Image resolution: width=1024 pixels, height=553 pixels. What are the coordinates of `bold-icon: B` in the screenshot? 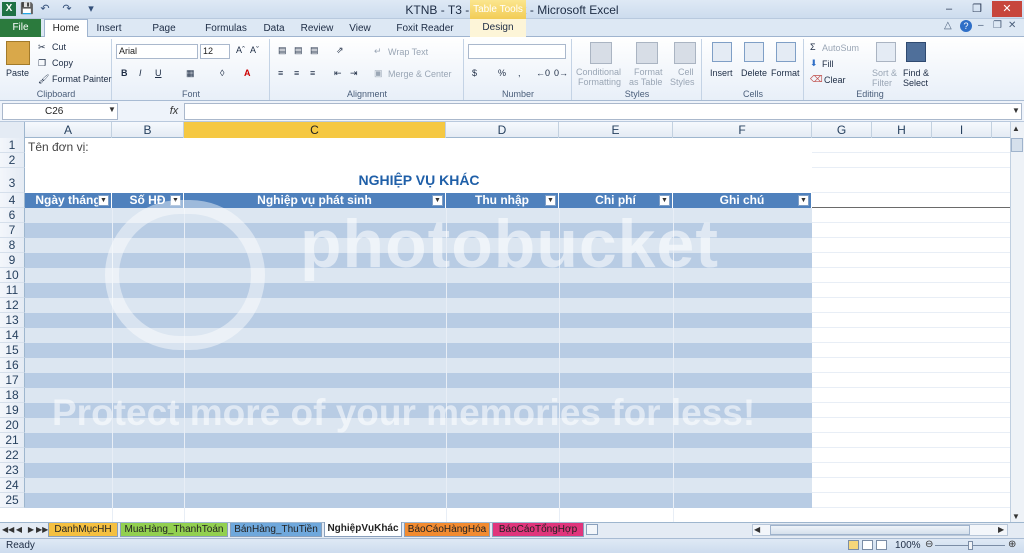 It's located at (124, 73).